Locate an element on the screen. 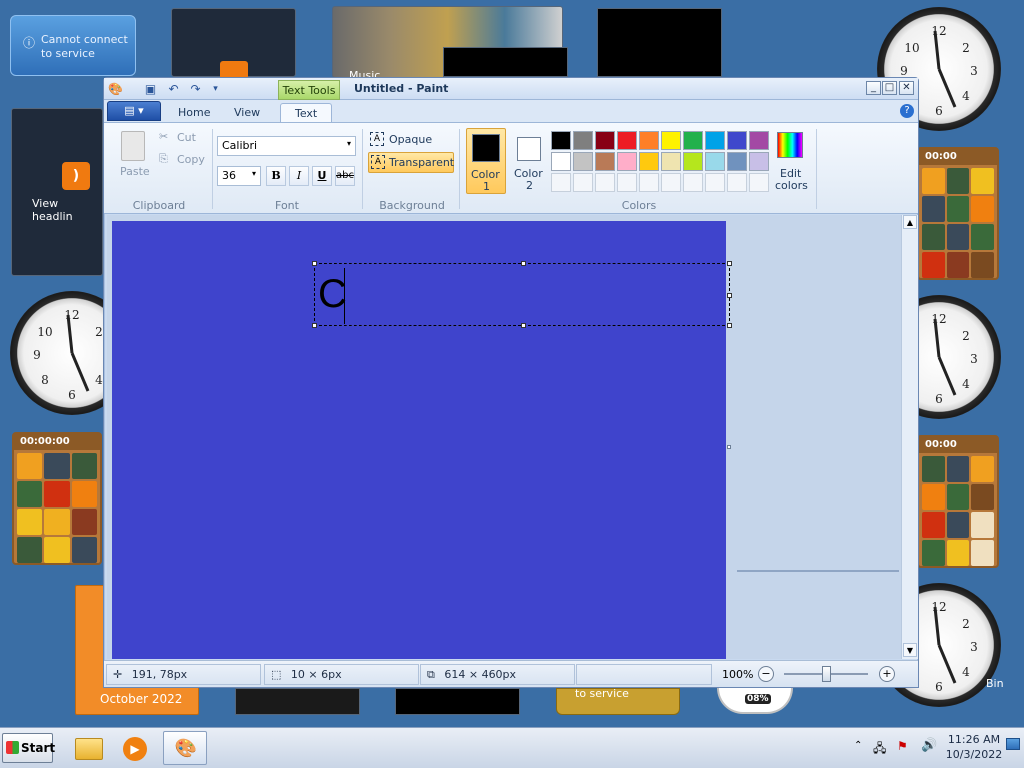  volume-icon: 🔊 is located at coordinates (929, 745).